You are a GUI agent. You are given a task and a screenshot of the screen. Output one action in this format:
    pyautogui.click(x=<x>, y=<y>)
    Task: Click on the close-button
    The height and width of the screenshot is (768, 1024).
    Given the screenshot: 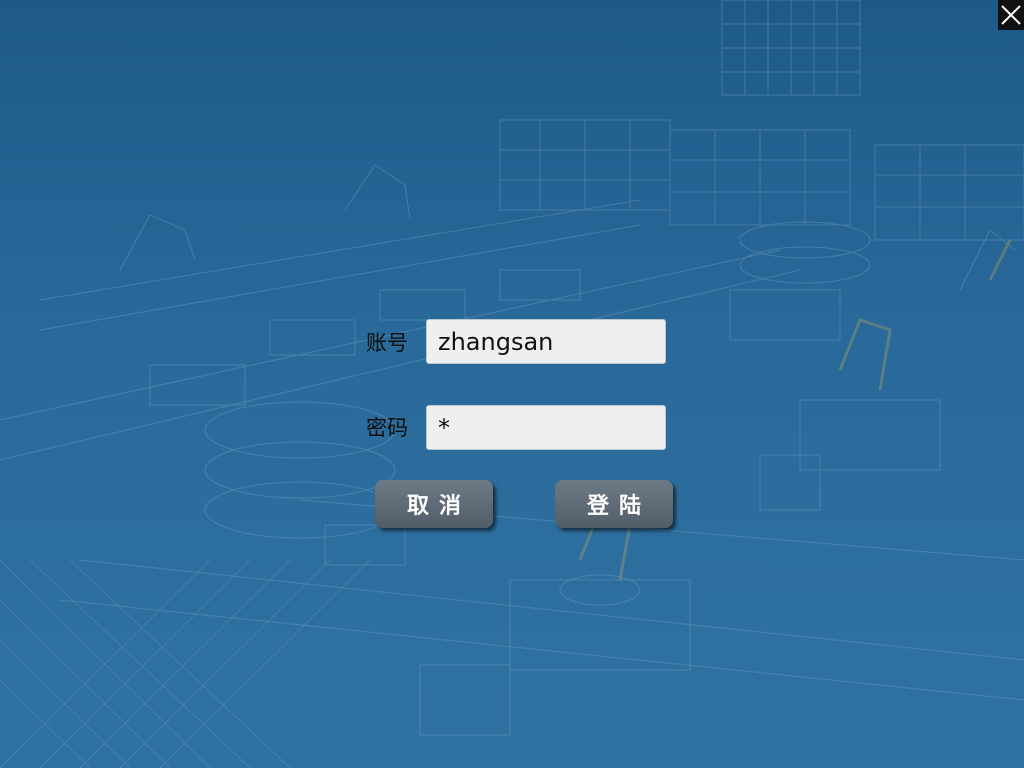 What is the action you would take?
    pyautogui.click(x=1011, y=15)
    